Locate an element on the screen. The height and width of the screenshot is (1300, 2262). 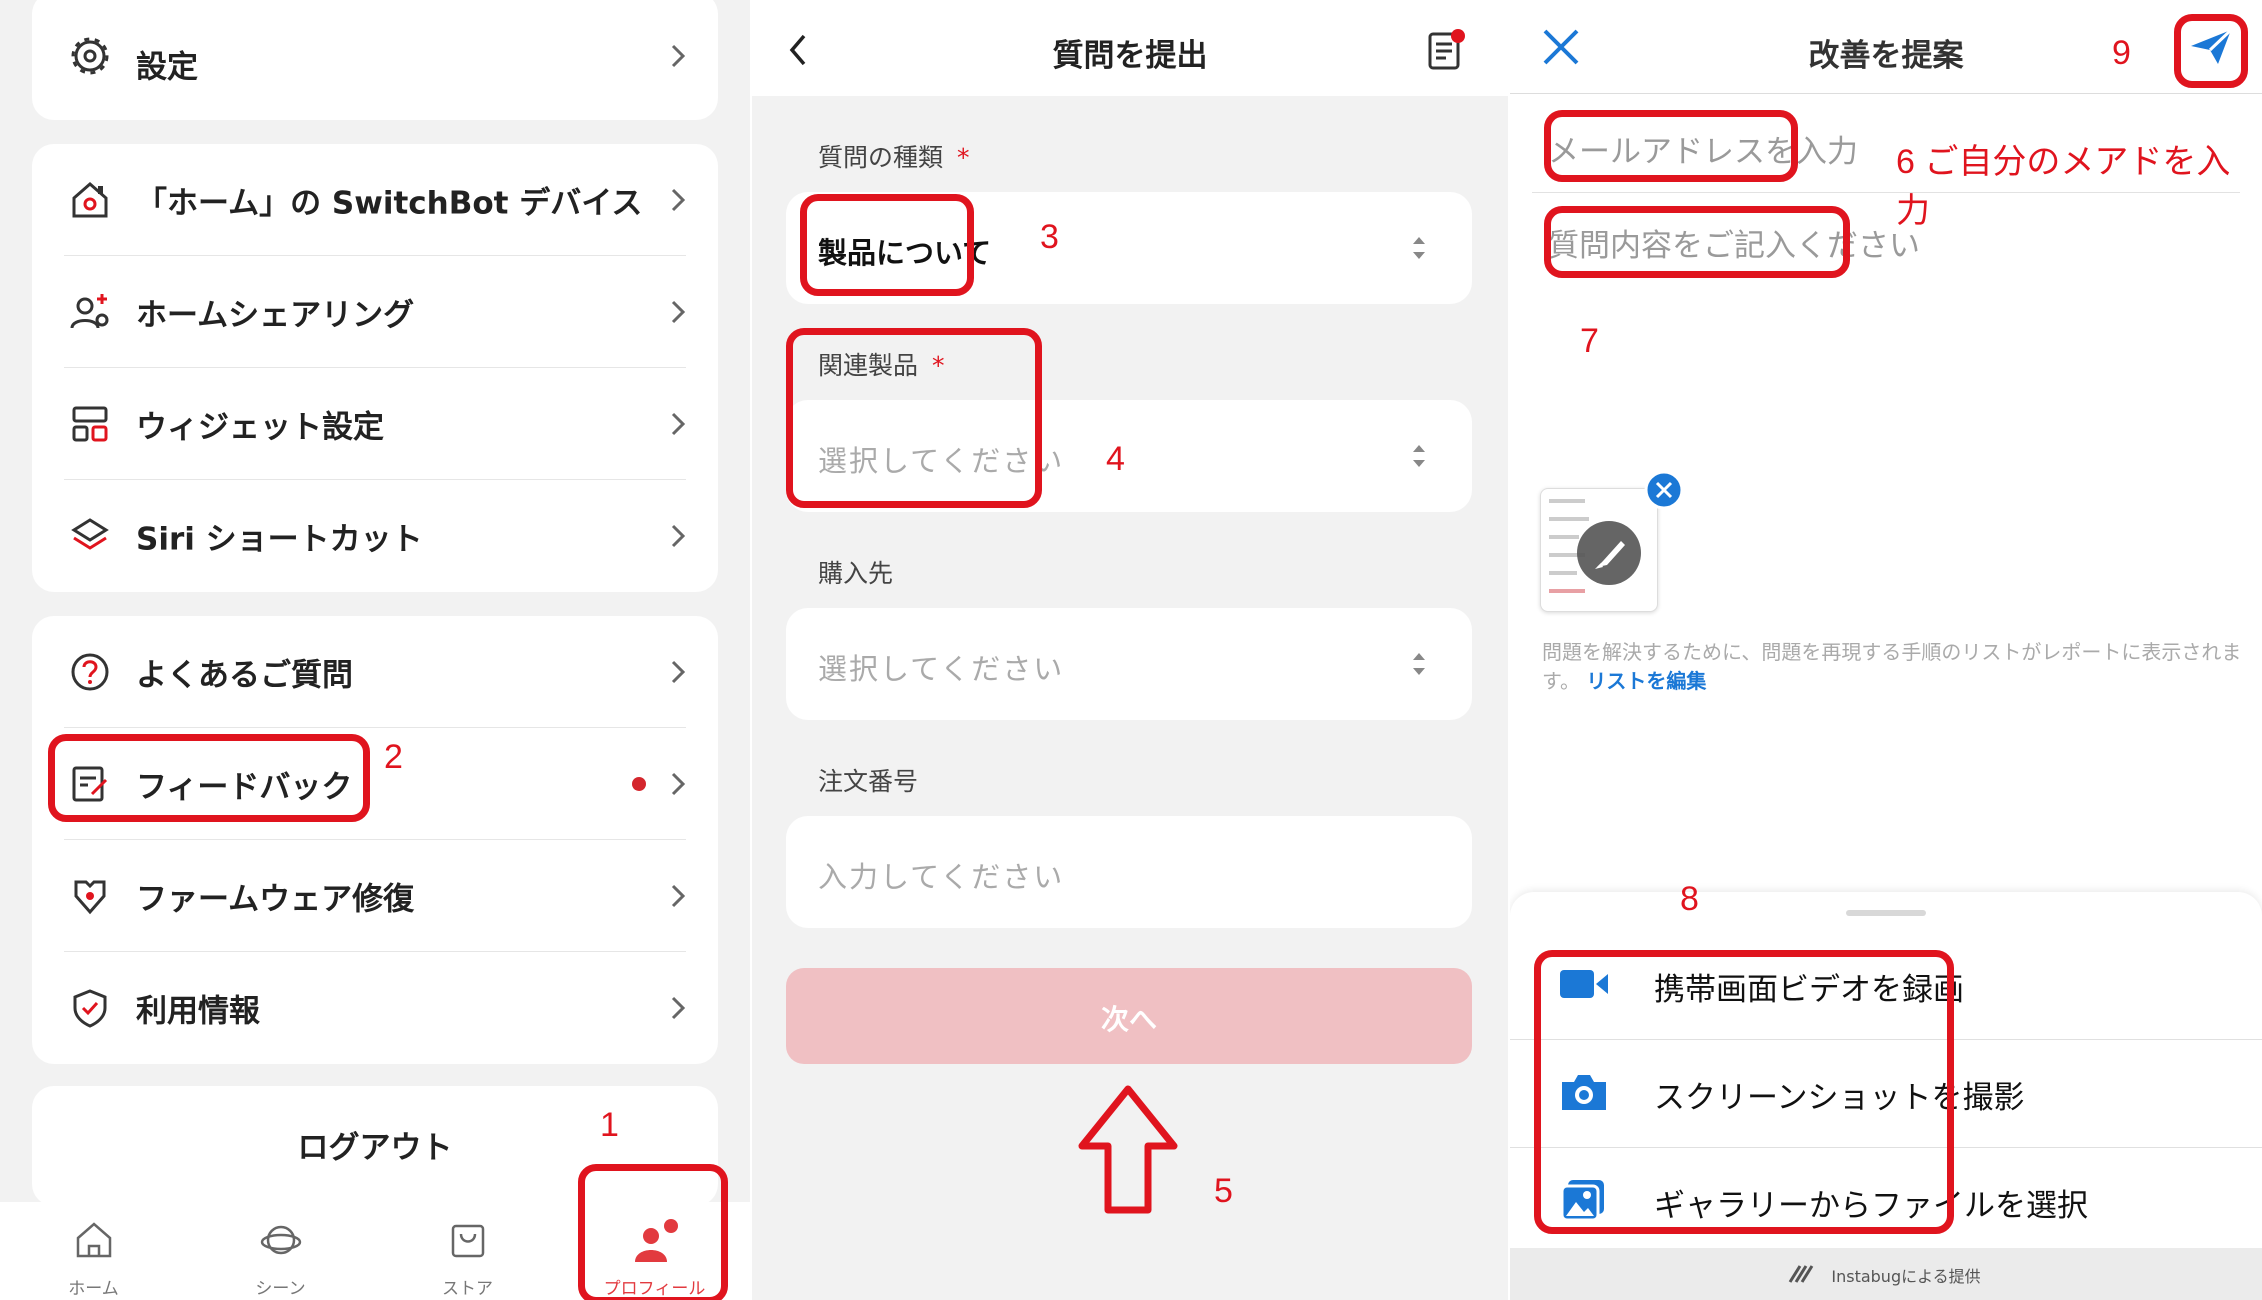
annotation-number-5: 5 is located at coordinates (1223, 1191).